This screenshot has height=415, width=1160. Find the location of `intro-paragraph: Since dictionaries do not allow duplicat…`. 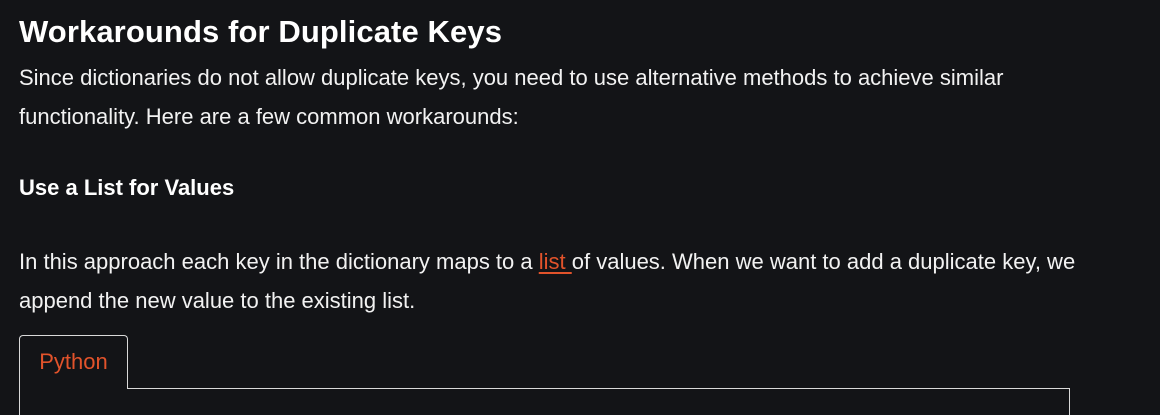

intro-paragraph: Since dictionaries do not allow duplicat… is located at coordinates (511, 97).